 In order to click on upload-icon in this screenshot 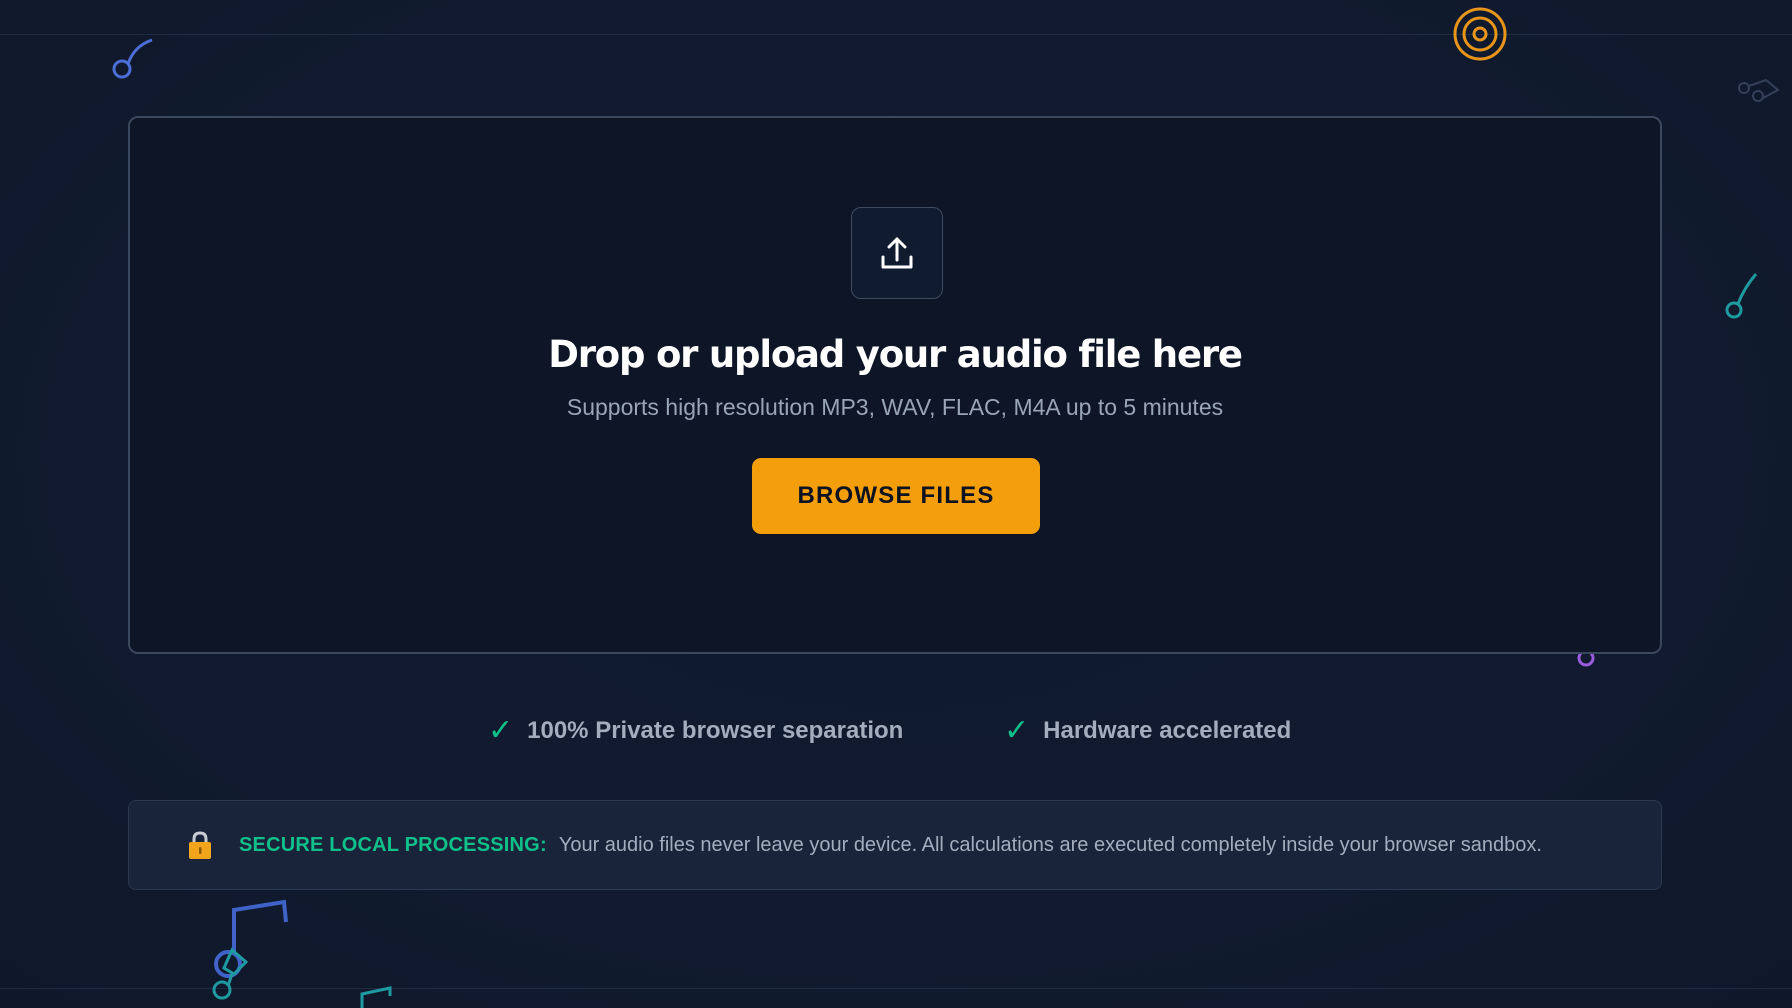, I will do `click(897, 253)`.